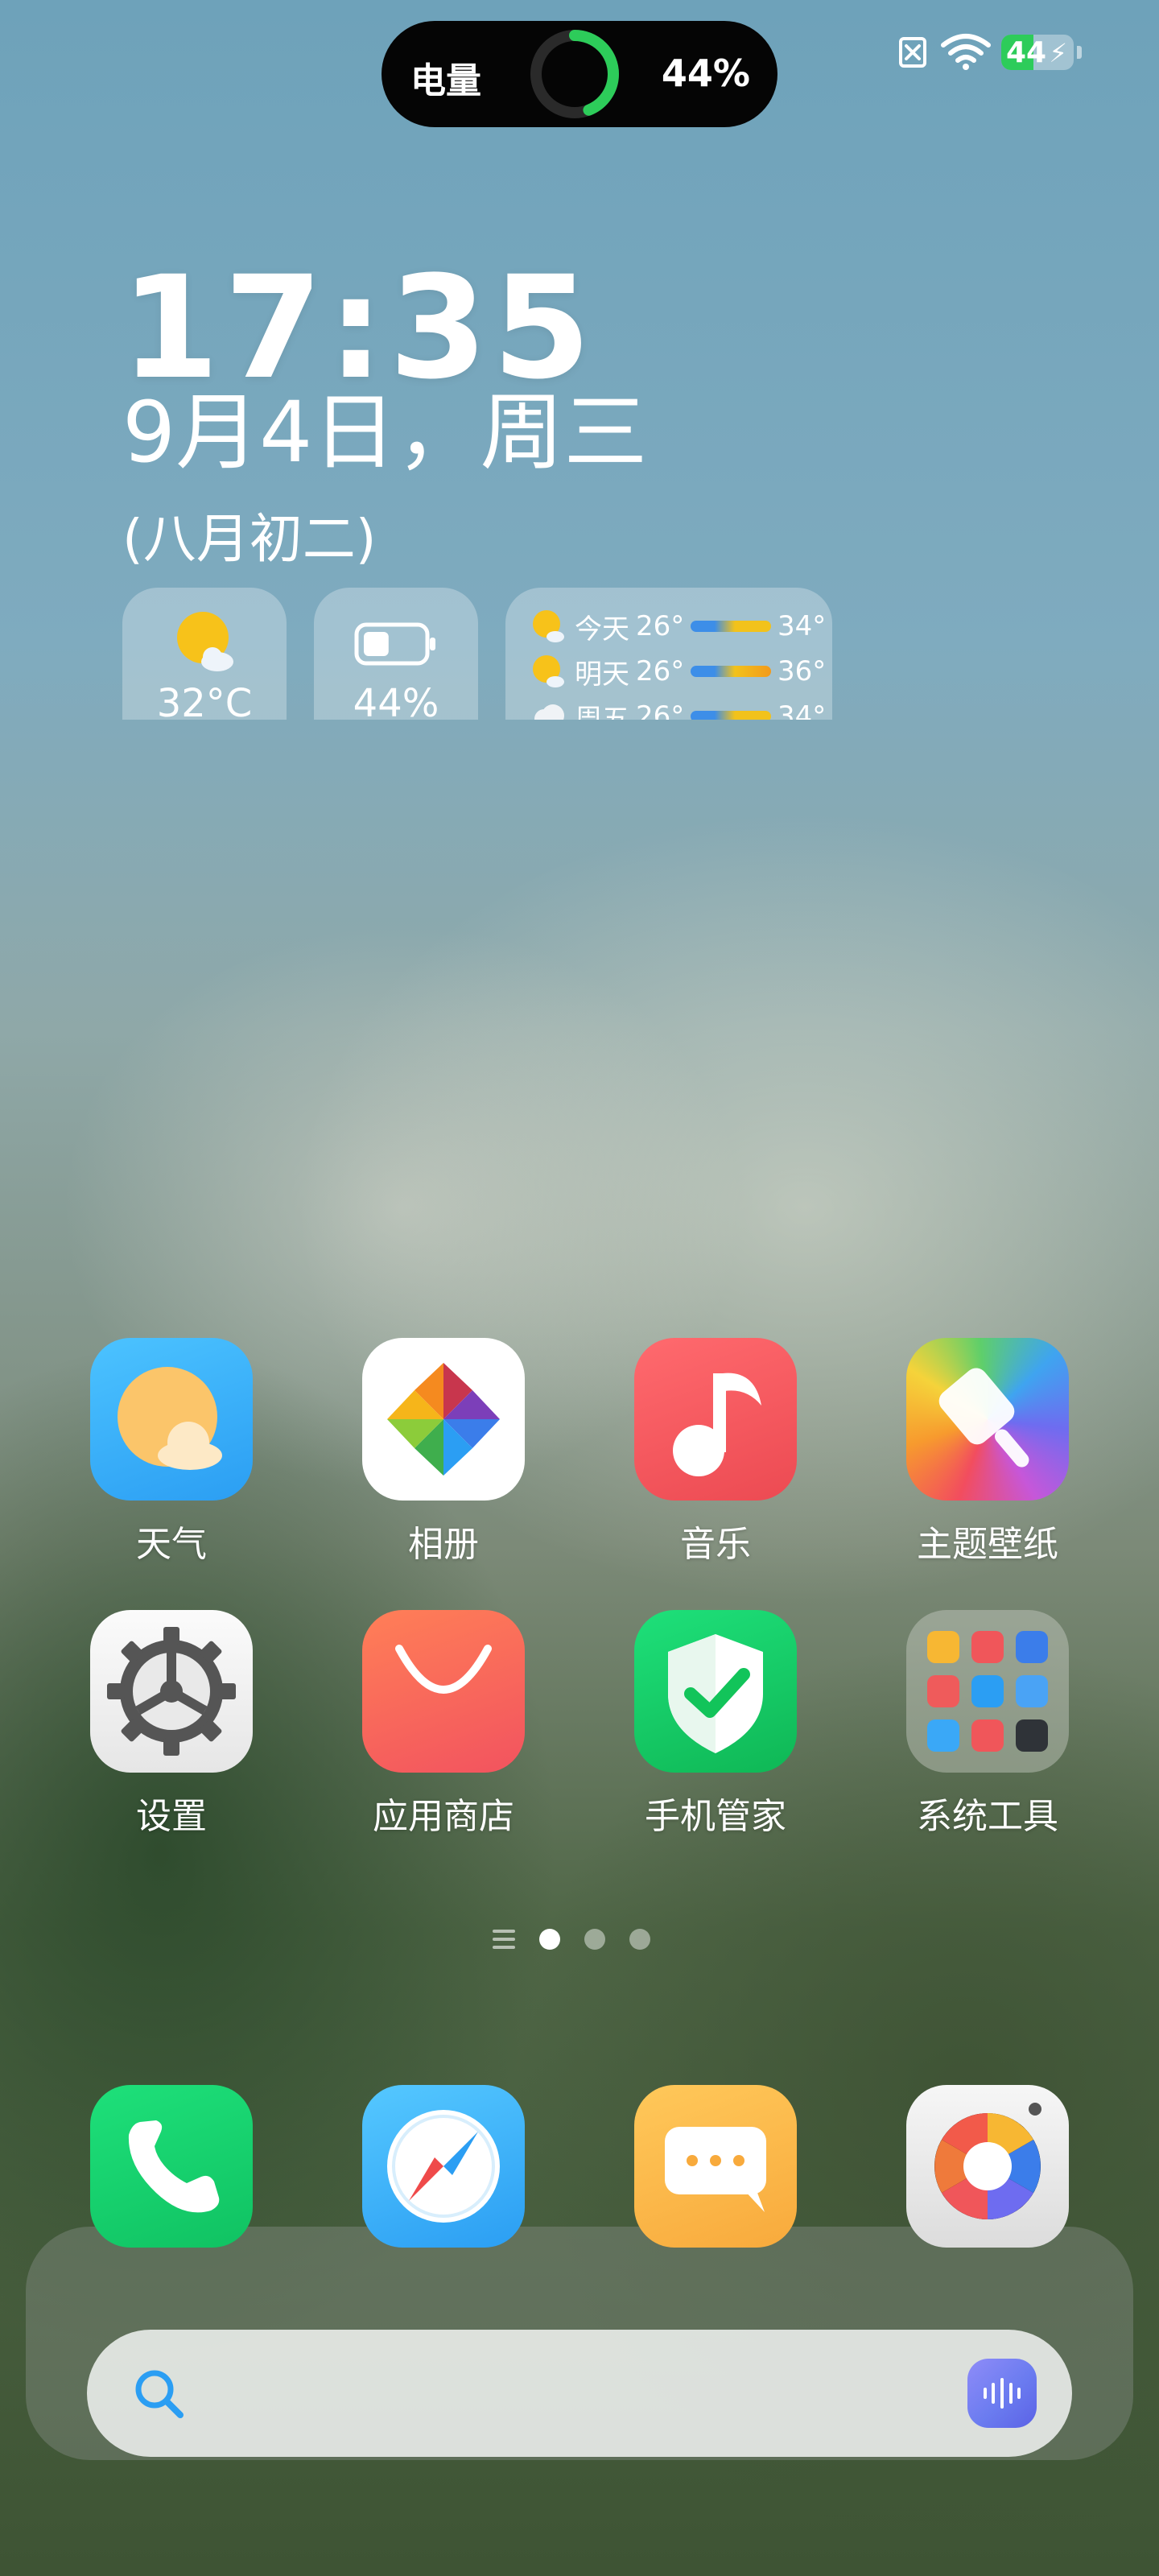 Image resolution: width=1159 pixels, height=2576 pixels. I want to click on island-label: 电量, so click(445, 80).